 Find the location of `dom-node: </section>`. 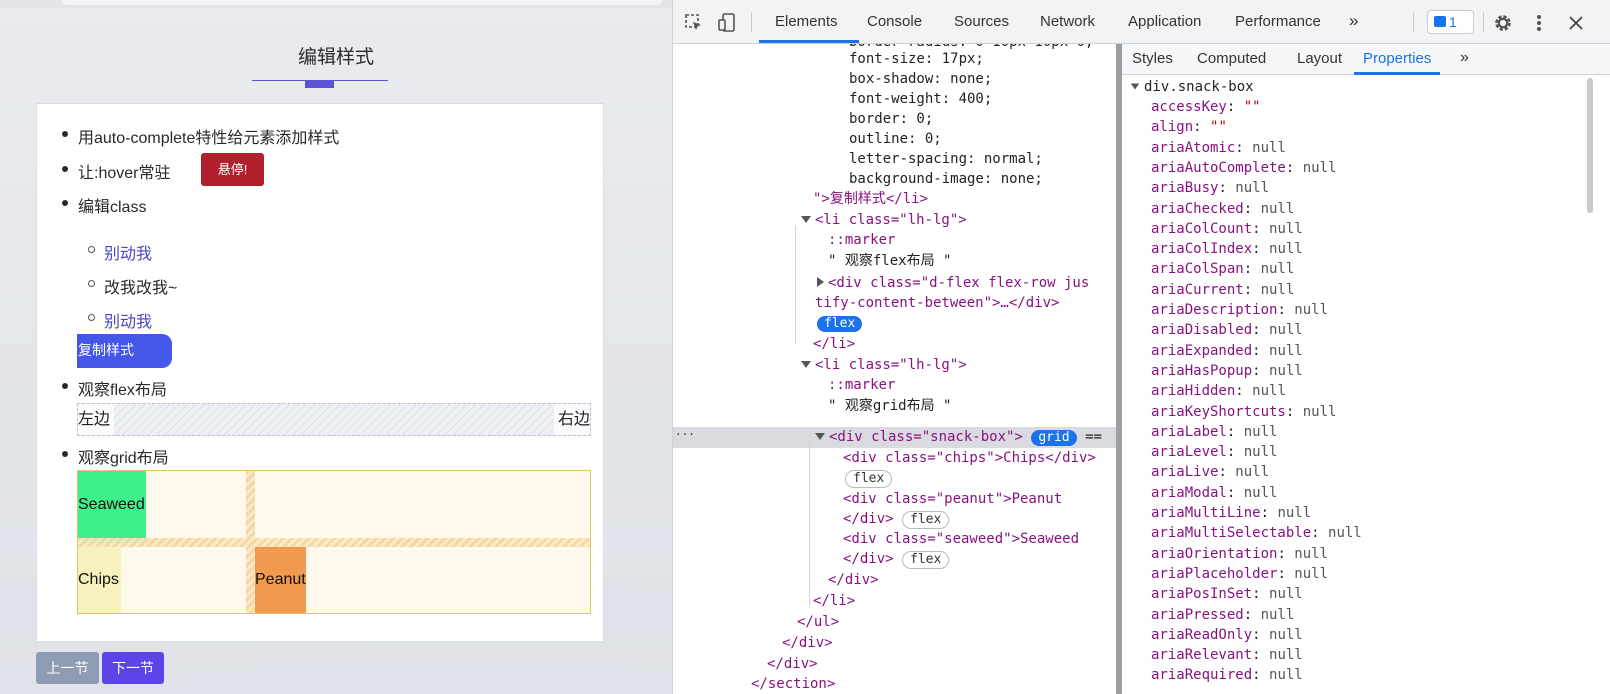

dom-node: </section> is located at coordinates (793, 684).